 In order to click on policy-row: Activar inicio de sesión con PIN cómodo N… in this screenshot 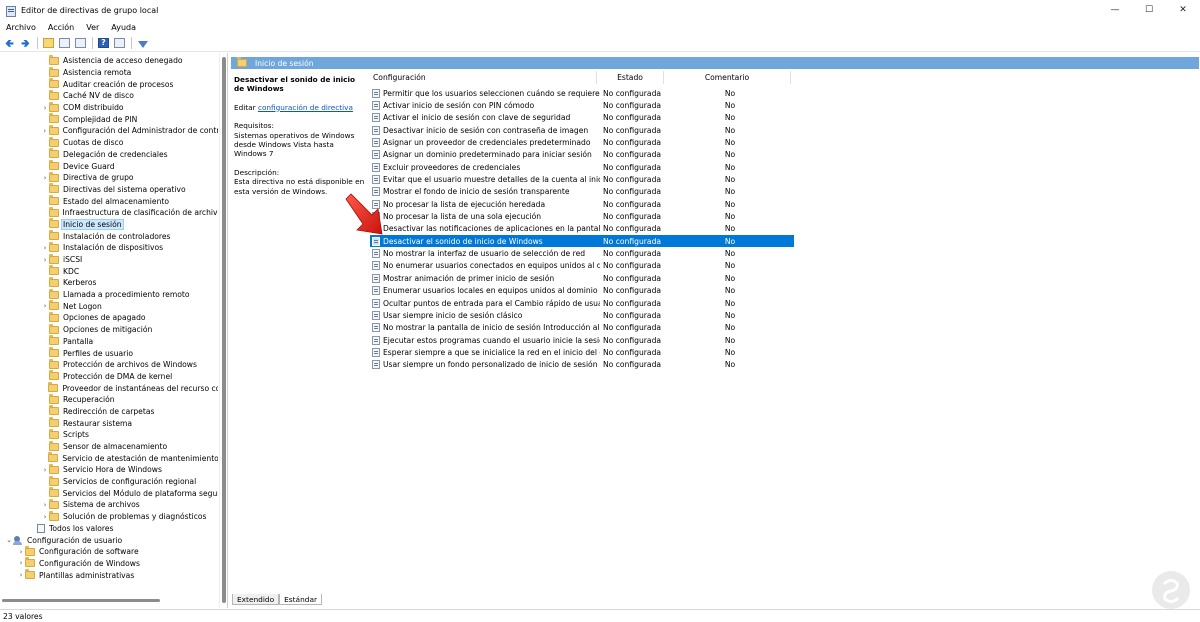, I will do `click(582, 105)`.